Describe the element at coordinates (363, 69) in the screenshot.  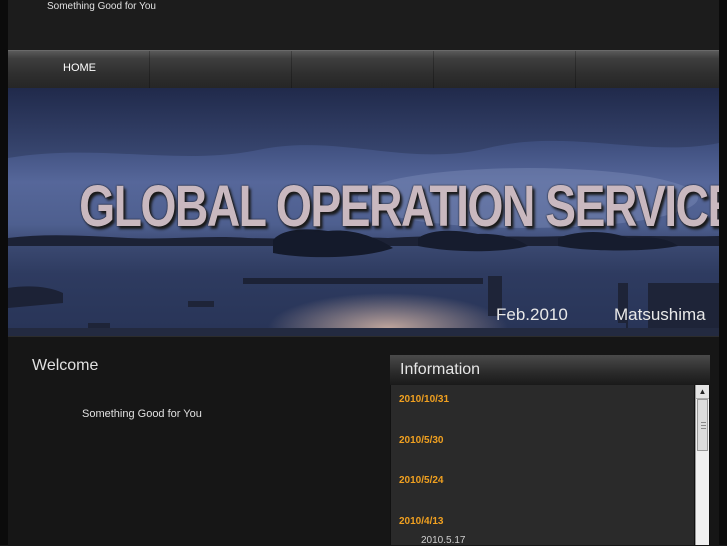
I see `main-navigation: HOME` at that location.